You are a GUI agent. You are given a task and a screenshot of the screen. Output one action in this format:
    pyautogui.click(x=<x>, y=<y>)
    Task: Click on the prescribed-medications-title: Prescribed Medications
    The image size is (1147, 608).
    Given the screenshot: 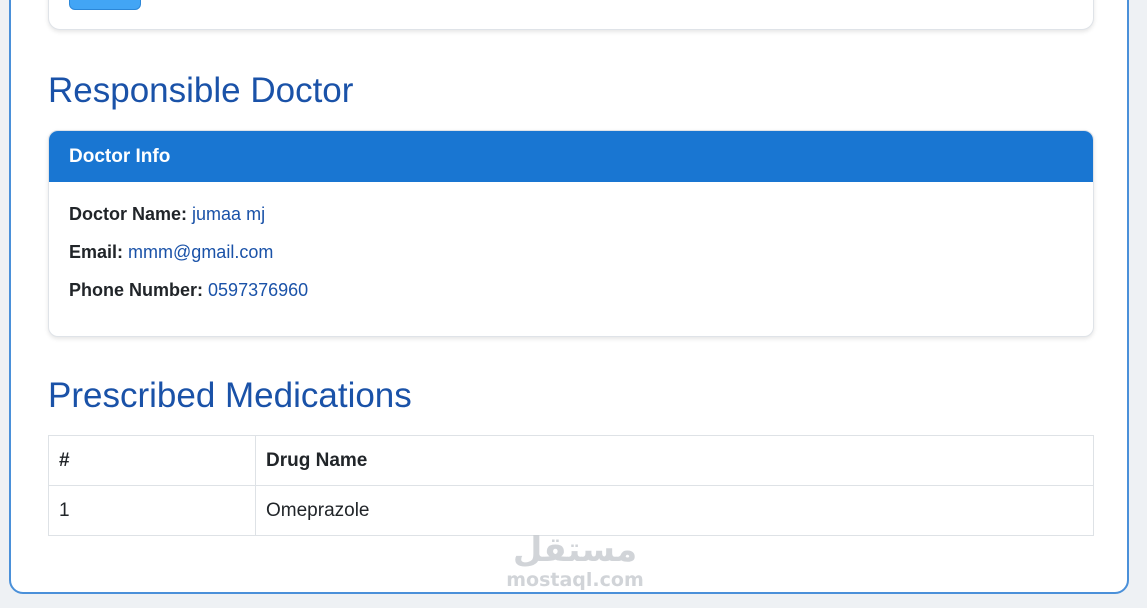 What is the action you would take?
    pyautogui.click(x=230, y=395)
    